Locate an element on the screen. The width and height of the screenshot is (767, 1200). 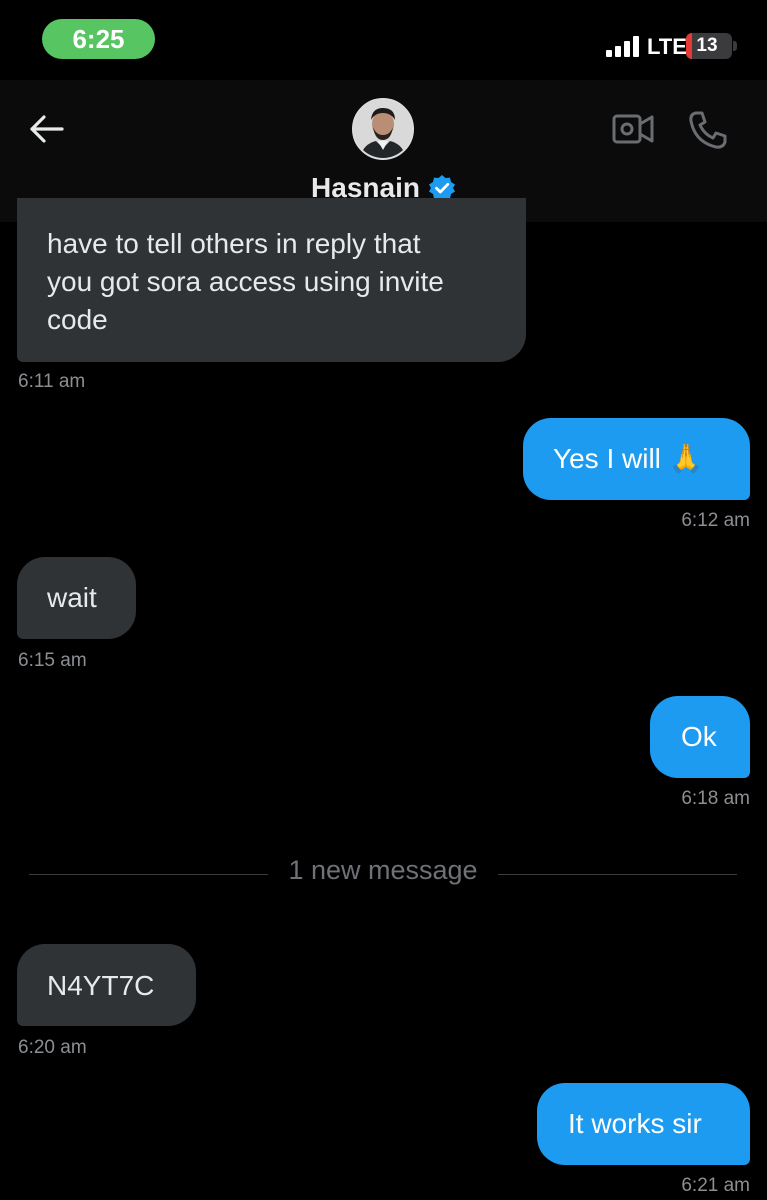
message-line: code is located at coordinates (77, 319).